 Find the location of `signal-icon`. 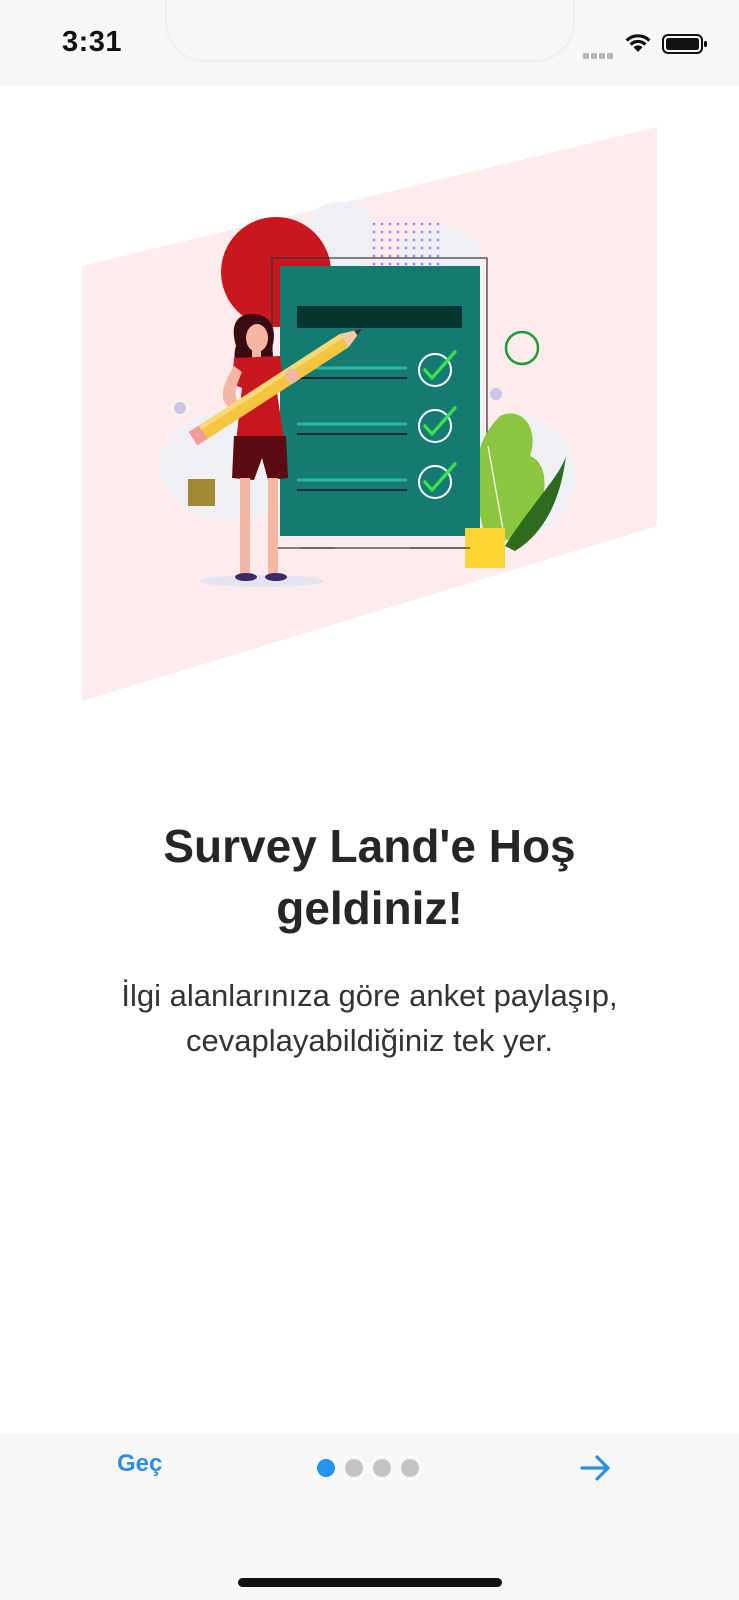

signal-icon is located at coordinates (599, 55).